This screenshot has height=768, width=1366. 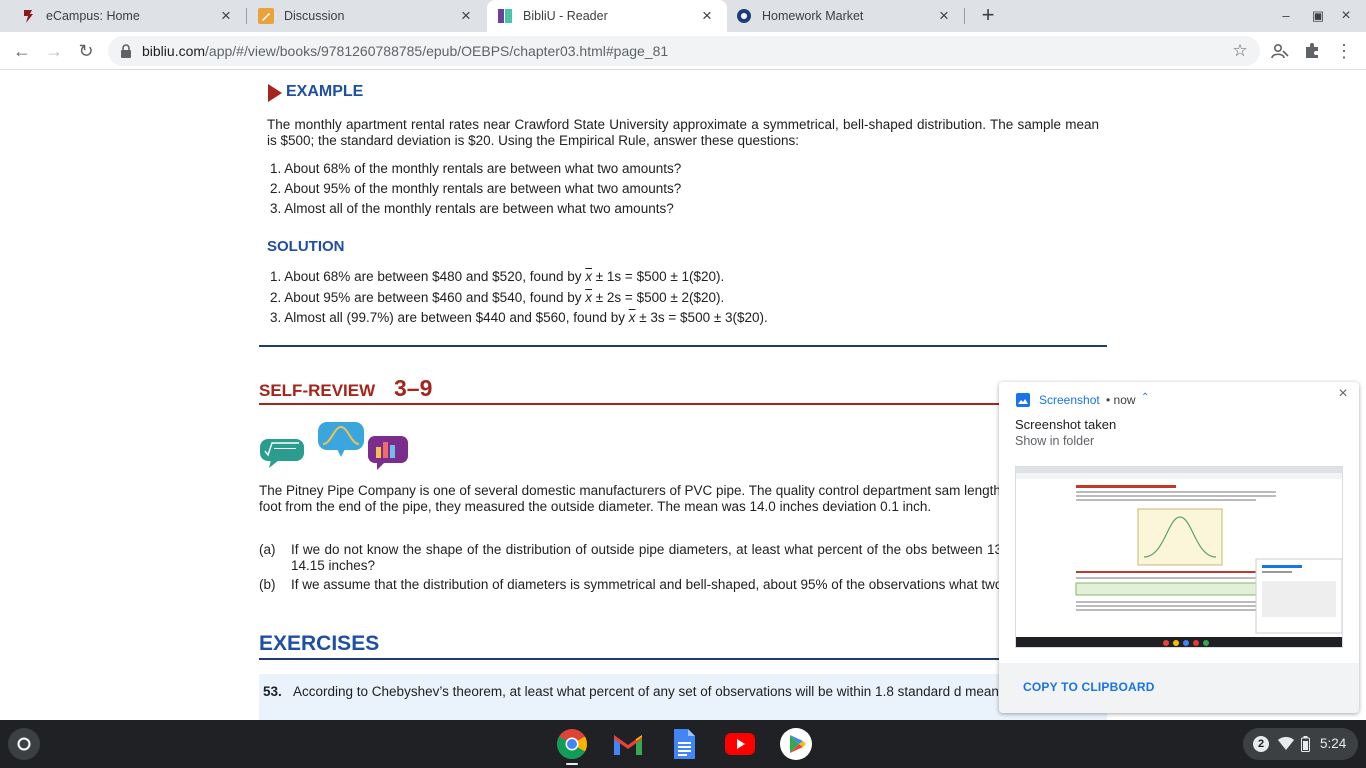 I want to click on reload-icon: ↻, so click(x=86, y=51).